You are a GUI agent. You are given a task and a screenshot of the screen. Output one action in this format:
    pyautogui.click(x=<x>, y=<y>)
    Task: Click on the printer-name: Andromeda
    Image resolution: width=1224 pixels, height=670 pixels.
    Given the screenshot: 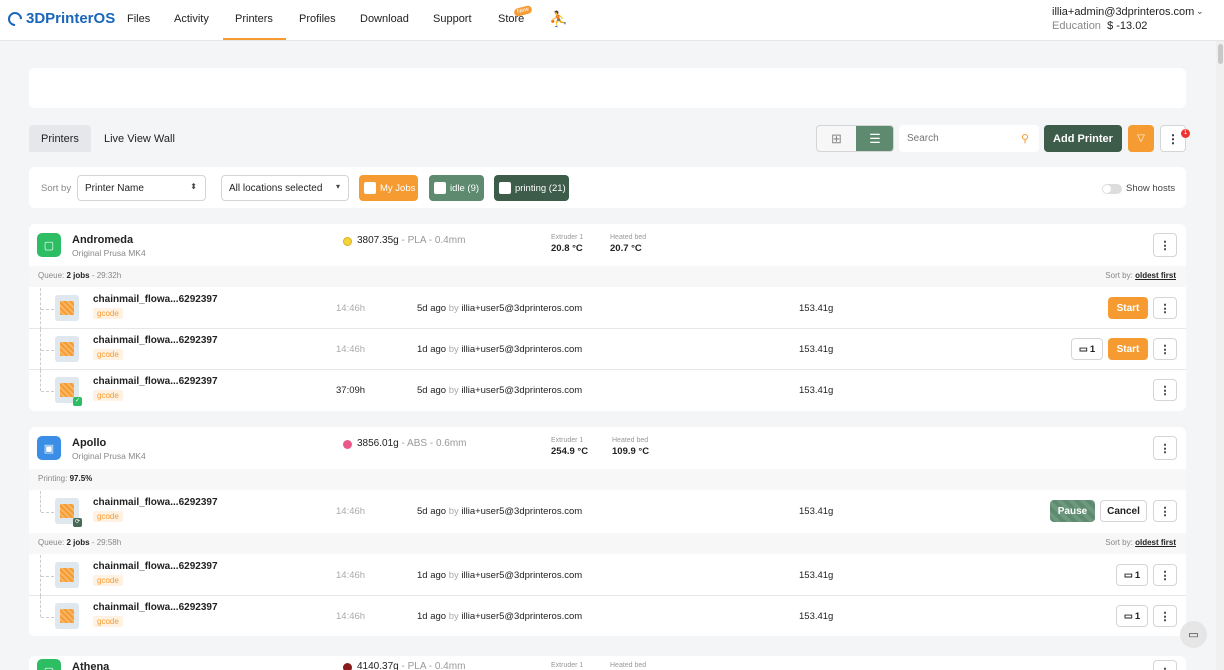 What is the action you would take?
    pyautogui.click(x=102, y=240)
    